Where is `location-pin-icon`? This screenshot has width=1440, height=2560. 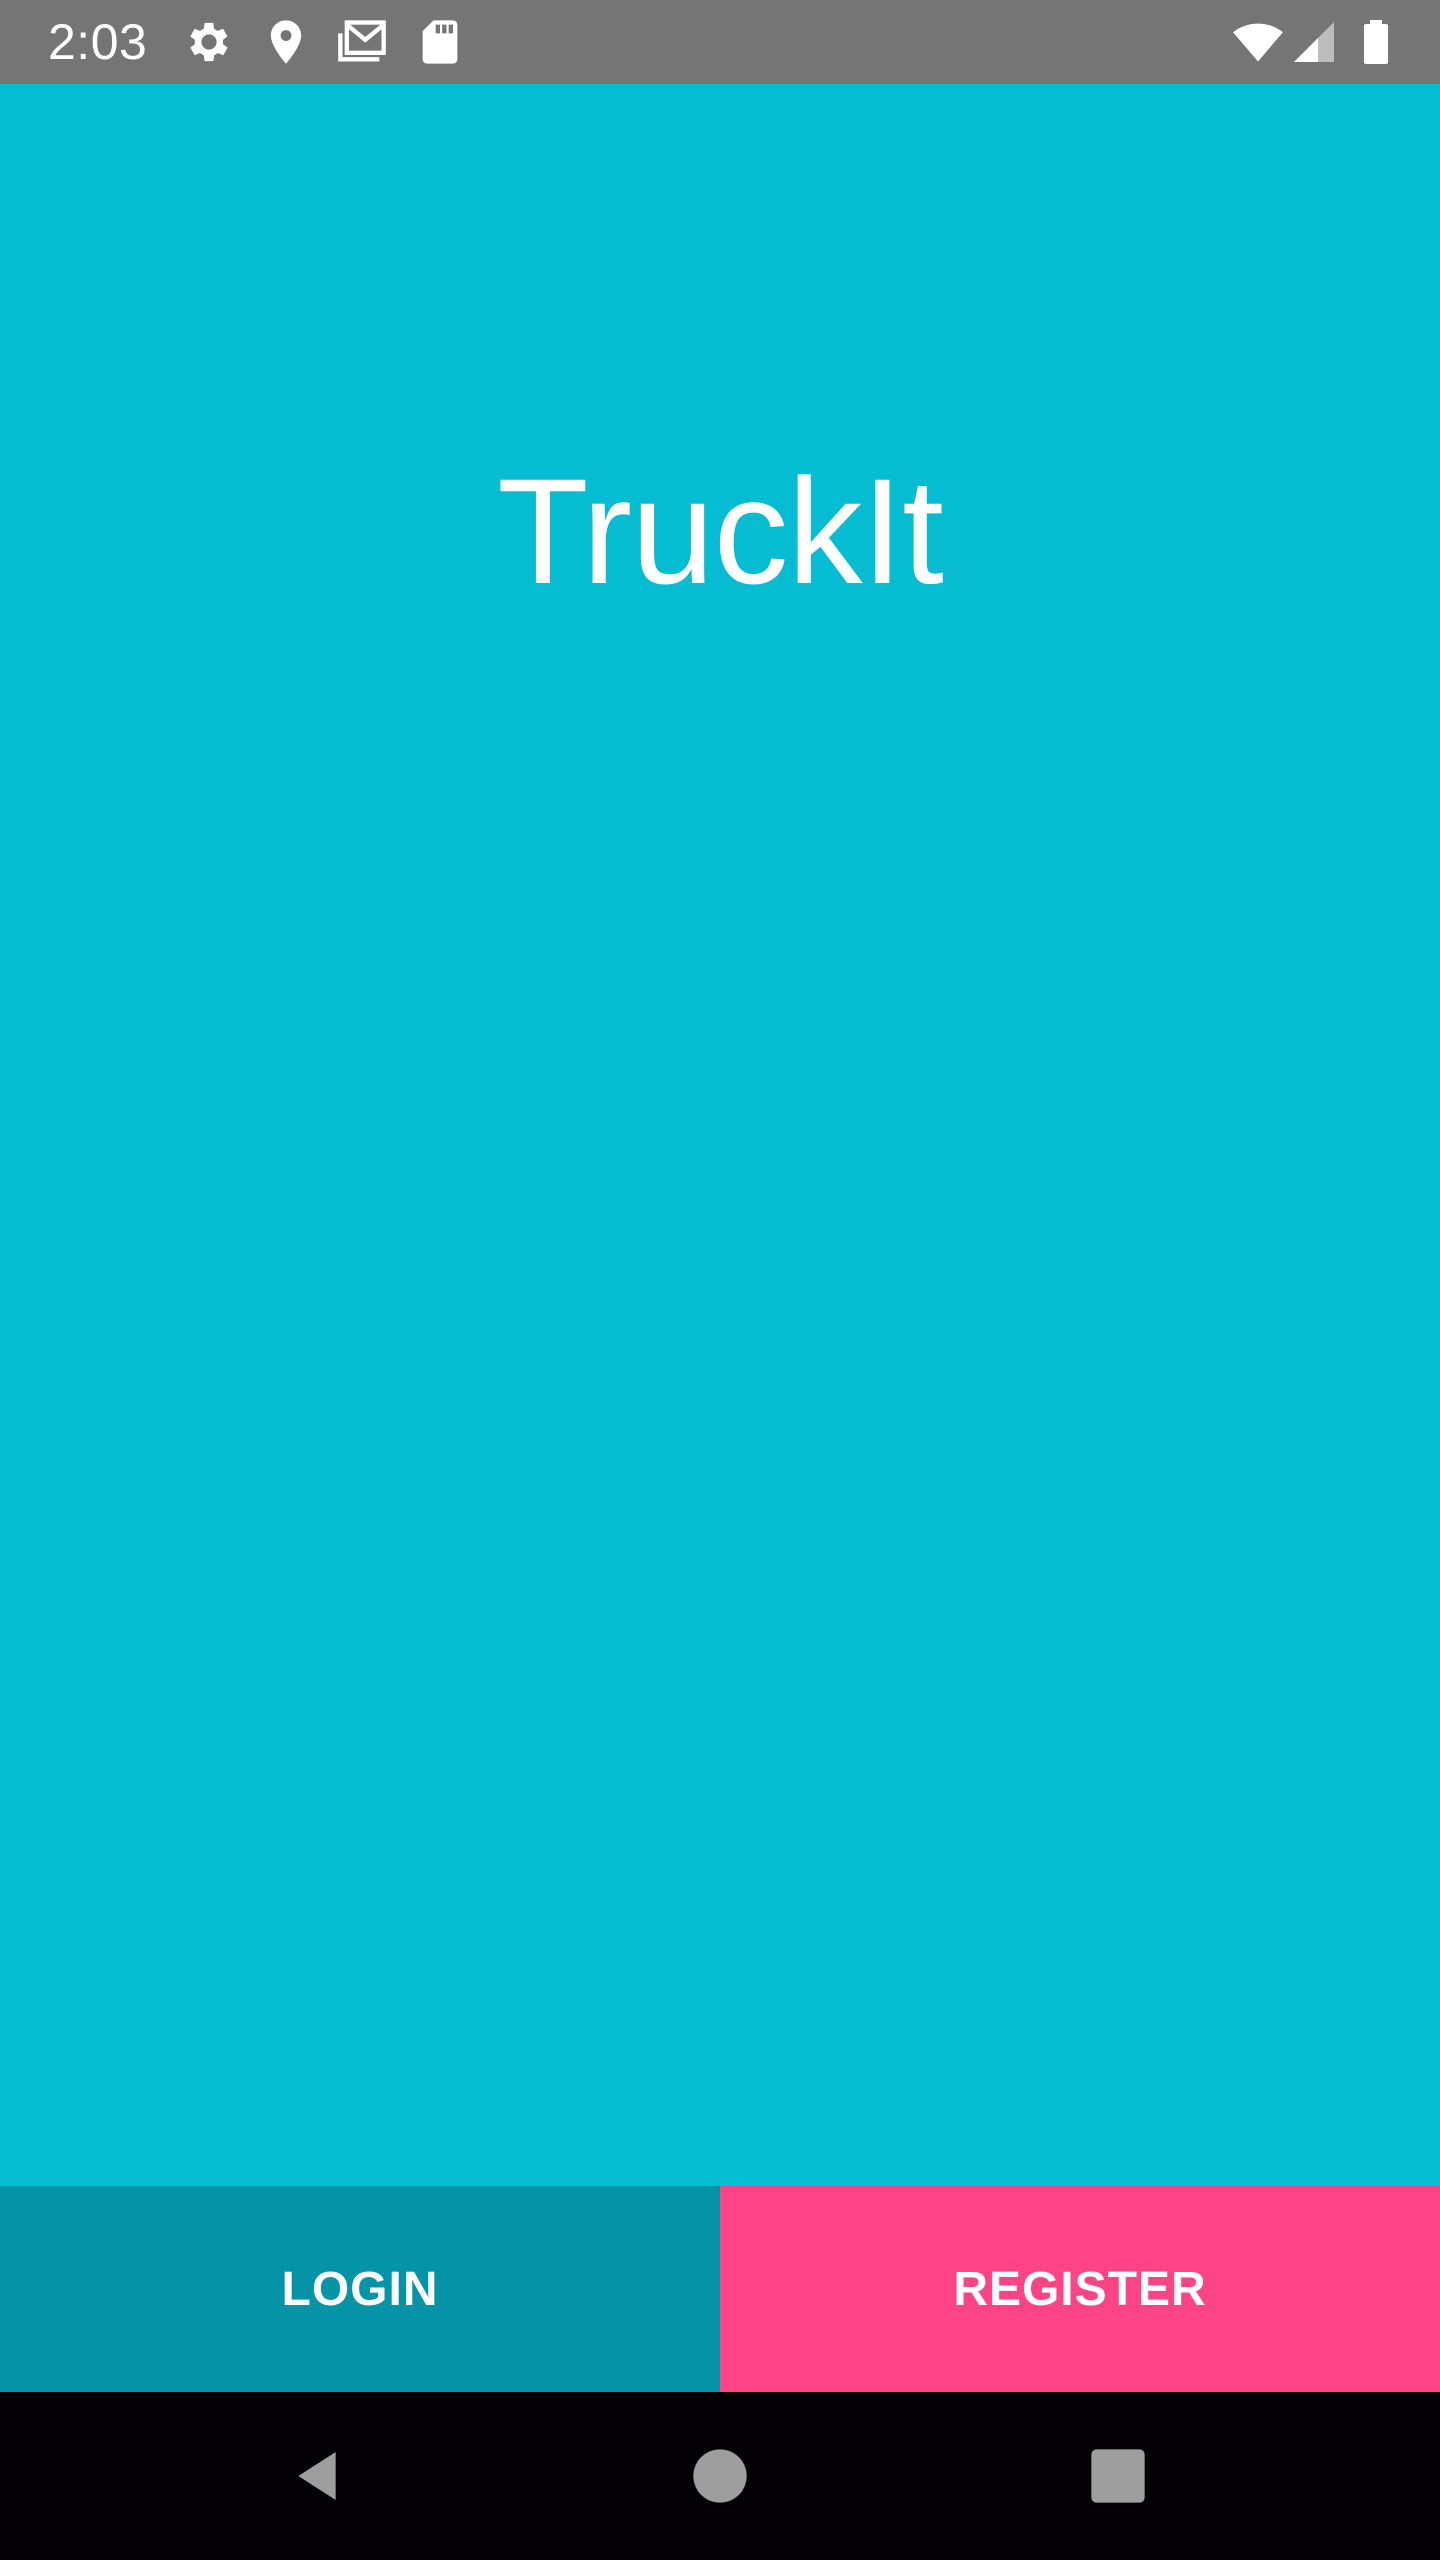
location-pin-icon is located at coordinates (286, 42).